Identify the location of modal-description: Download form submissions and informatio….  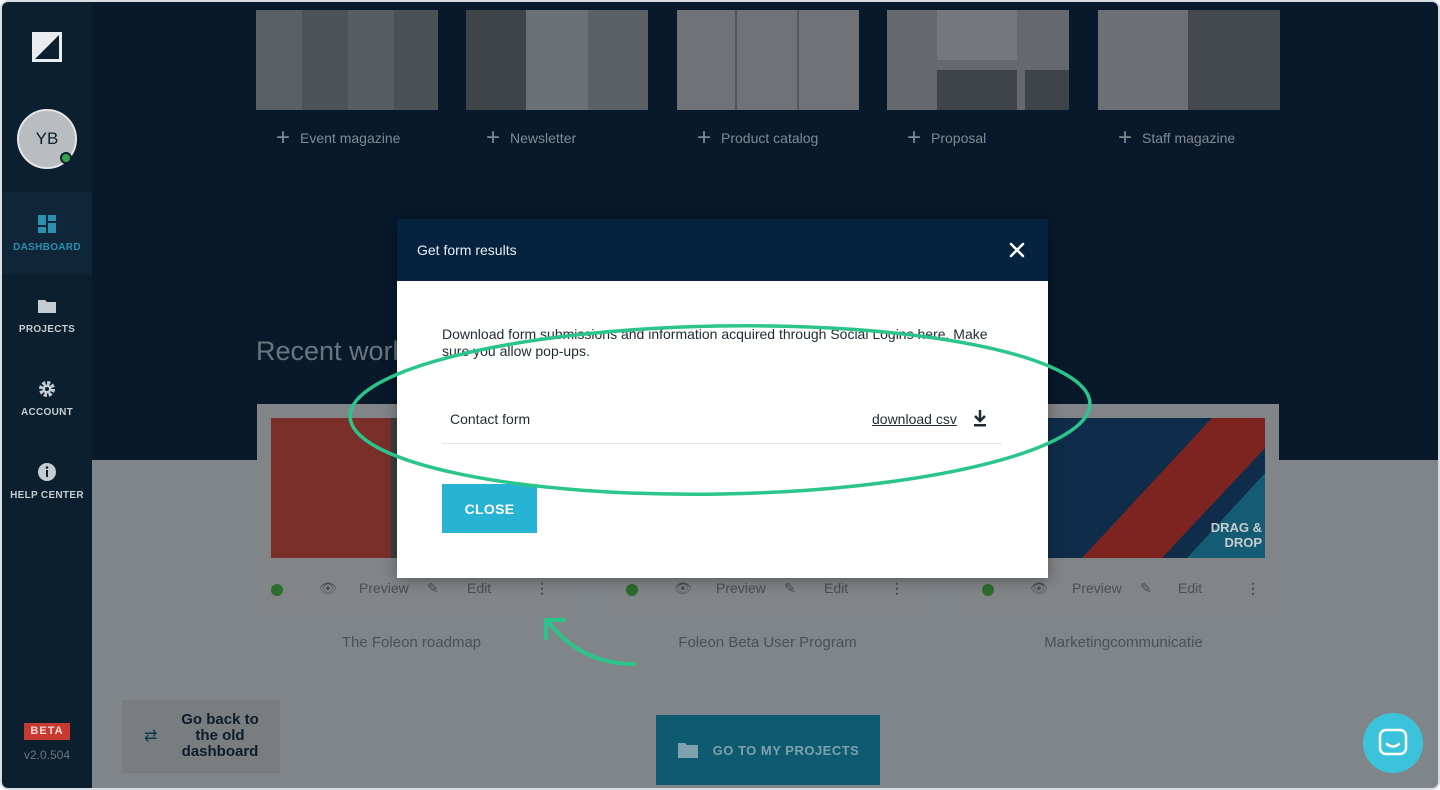
(715, 342).